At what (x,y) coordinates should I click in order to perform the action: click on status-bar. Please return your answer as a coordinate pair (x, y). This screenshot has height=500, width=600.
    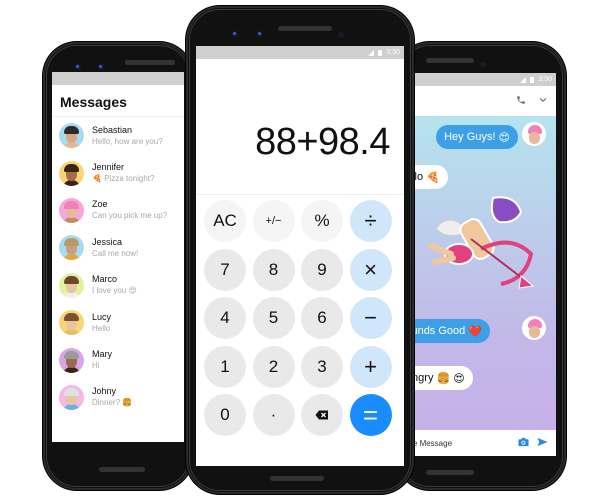
    Looking at the image, I should click on (118, 78).